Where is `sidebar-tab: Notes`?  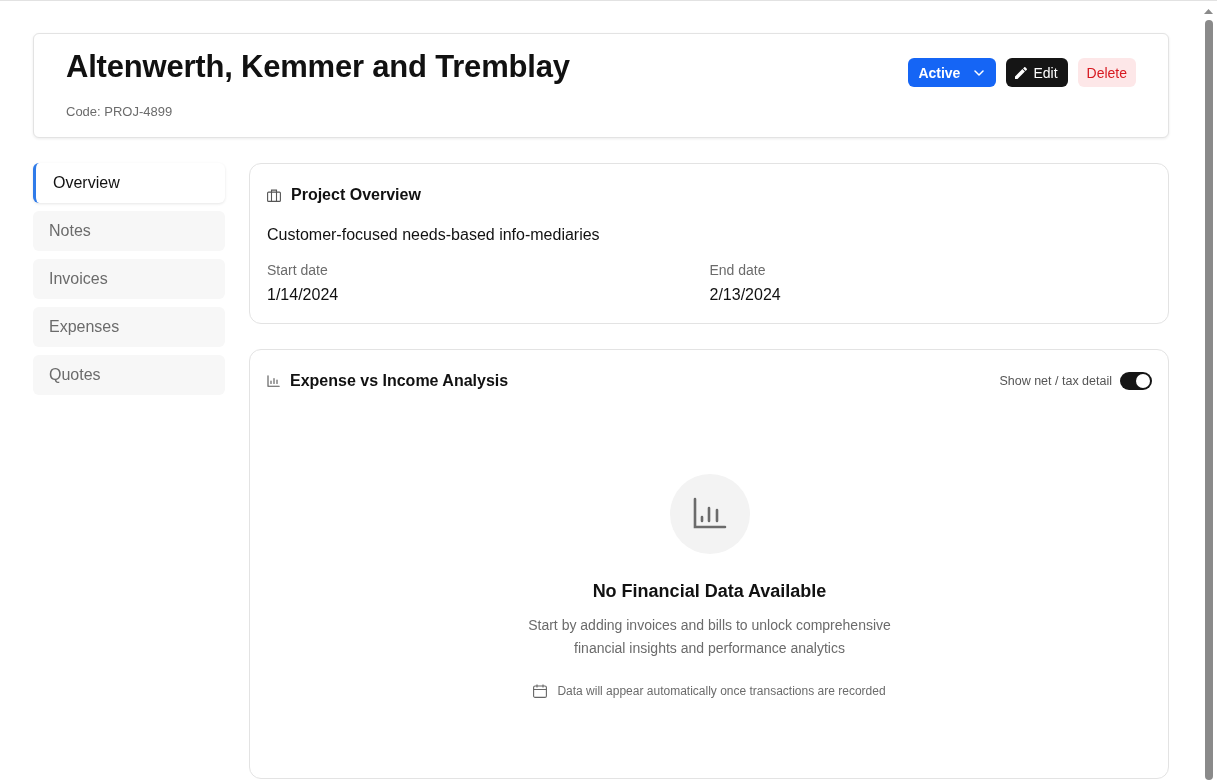 sidebar-tab: Notes is located at coordinates (129, 231).